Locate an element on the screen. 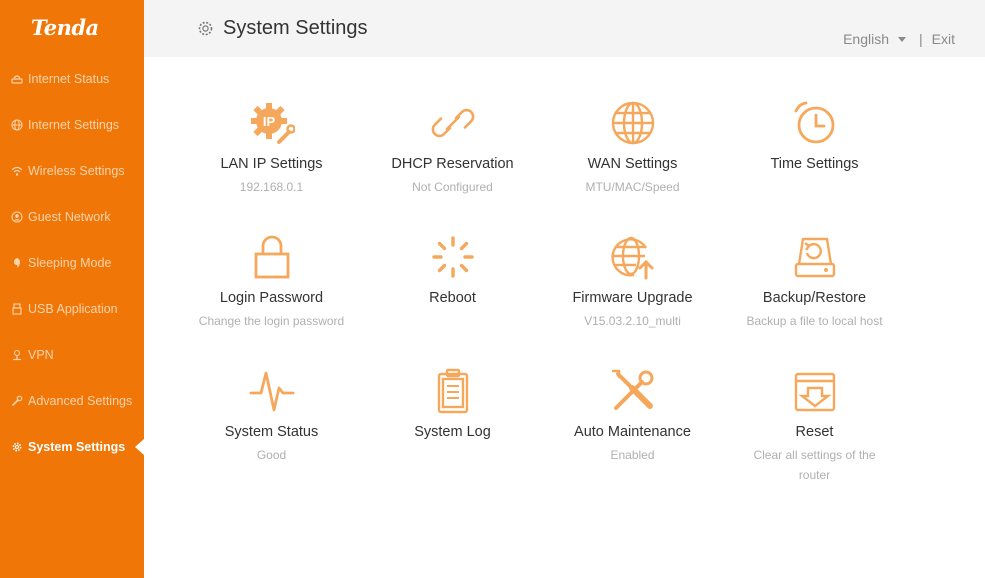 This screenshot has height=578, width=985. sidebar-item-label: USB Application is located at coordinates (73, 309).